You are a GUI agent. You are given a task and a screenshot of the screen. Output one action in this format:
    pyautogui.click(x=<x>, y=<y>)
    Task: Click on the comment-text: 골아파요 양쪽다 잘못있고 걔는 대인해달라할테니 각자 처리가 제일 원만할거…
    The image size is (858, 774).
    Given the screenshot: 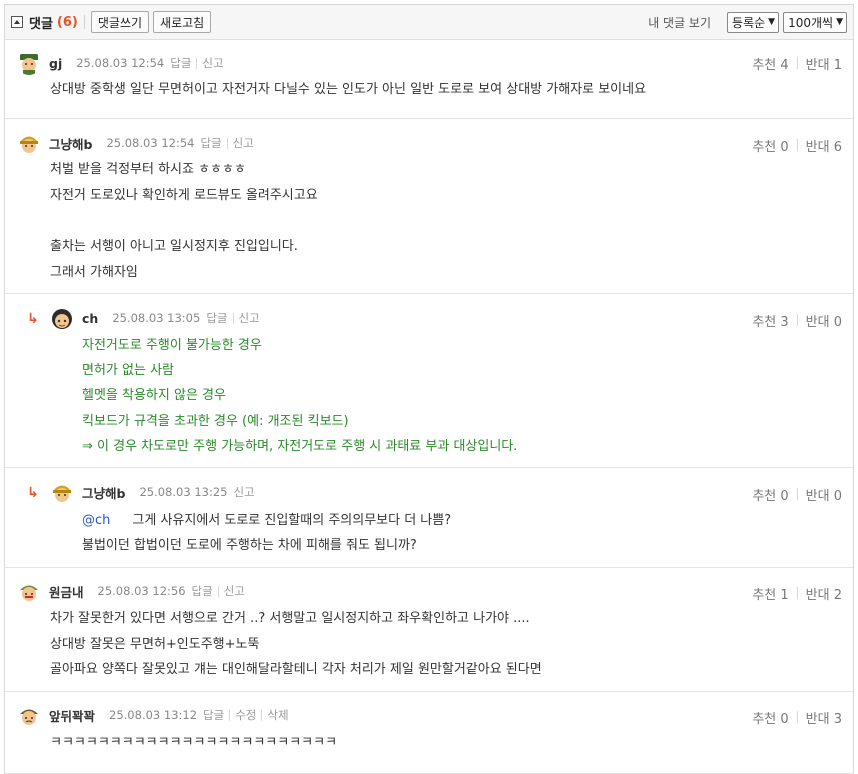 What is the action you would take?
    pyautogui.click(x=296, y=669)
    